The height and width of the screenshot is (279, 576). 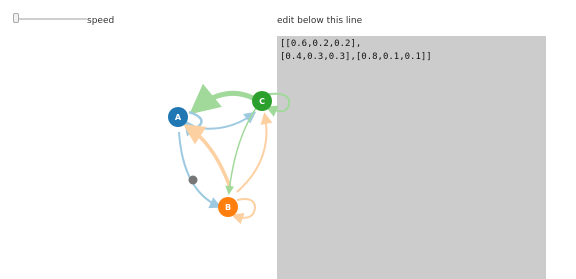 I want to click on node-a: A, so click(x=178, y=117).